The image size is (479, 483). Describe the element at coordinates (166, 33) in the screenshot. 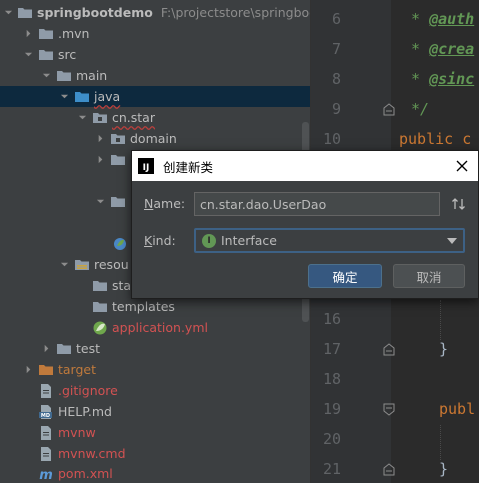

I see `tree-item-mvn: .mvn` at that location.